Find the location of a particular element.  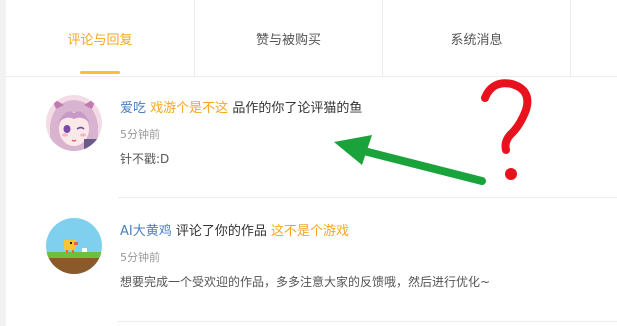

notification-text: AI大黄鸡 评论了你的作品 这不是个游戏 is located at coordinates (234, 229).